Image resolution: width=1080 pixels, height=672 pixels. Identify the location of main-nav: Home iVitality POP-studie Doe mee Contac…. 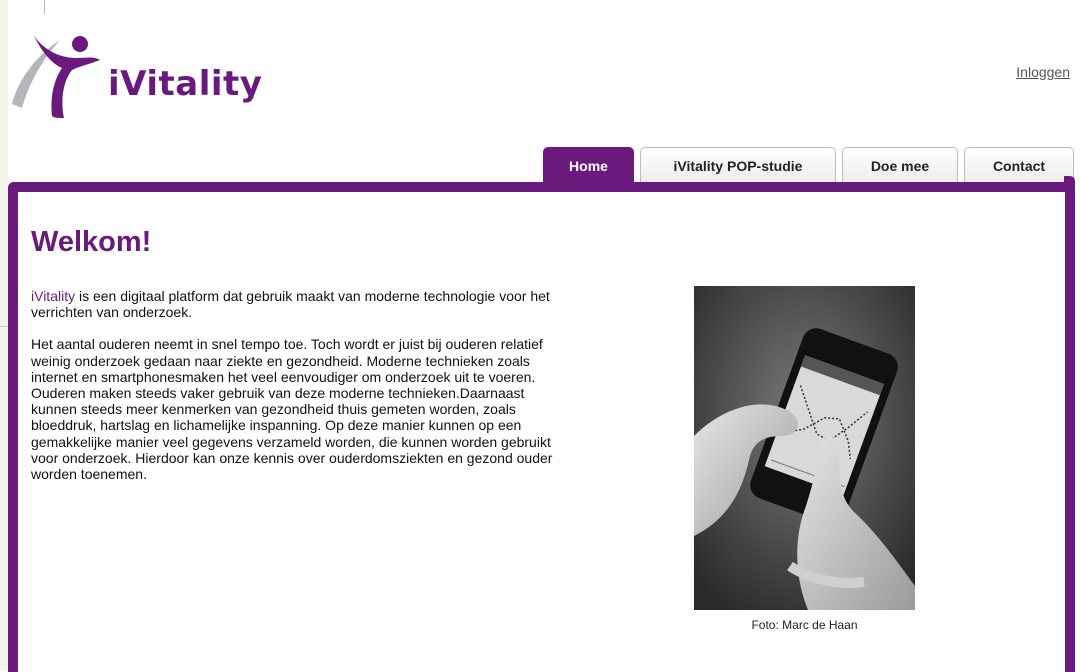
(808, 165).